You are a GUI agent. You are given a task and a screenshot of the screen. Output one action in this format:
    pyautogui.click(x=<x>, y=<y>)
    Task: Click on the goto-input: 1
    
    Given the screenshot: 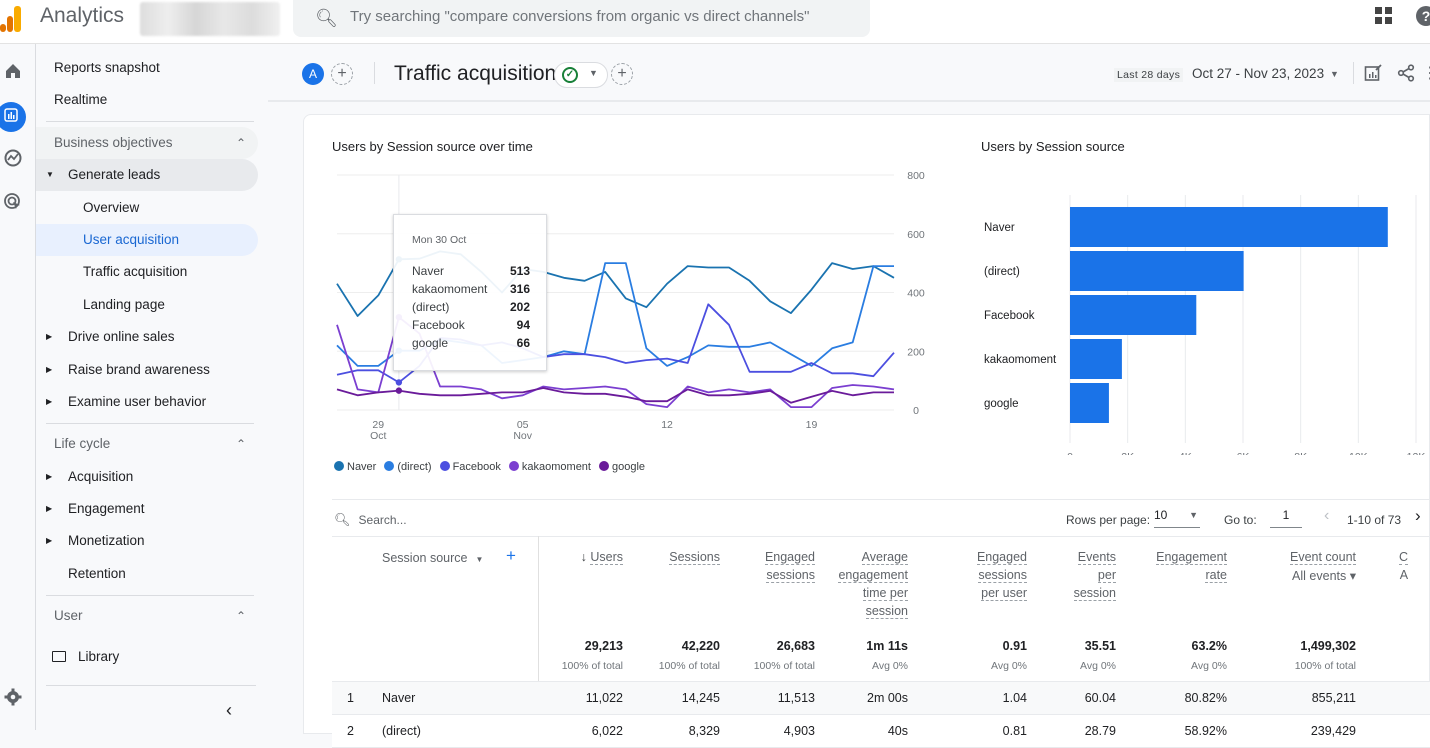 What is the action you would take?
    pyautogui.click(x=1286, y=518)
    